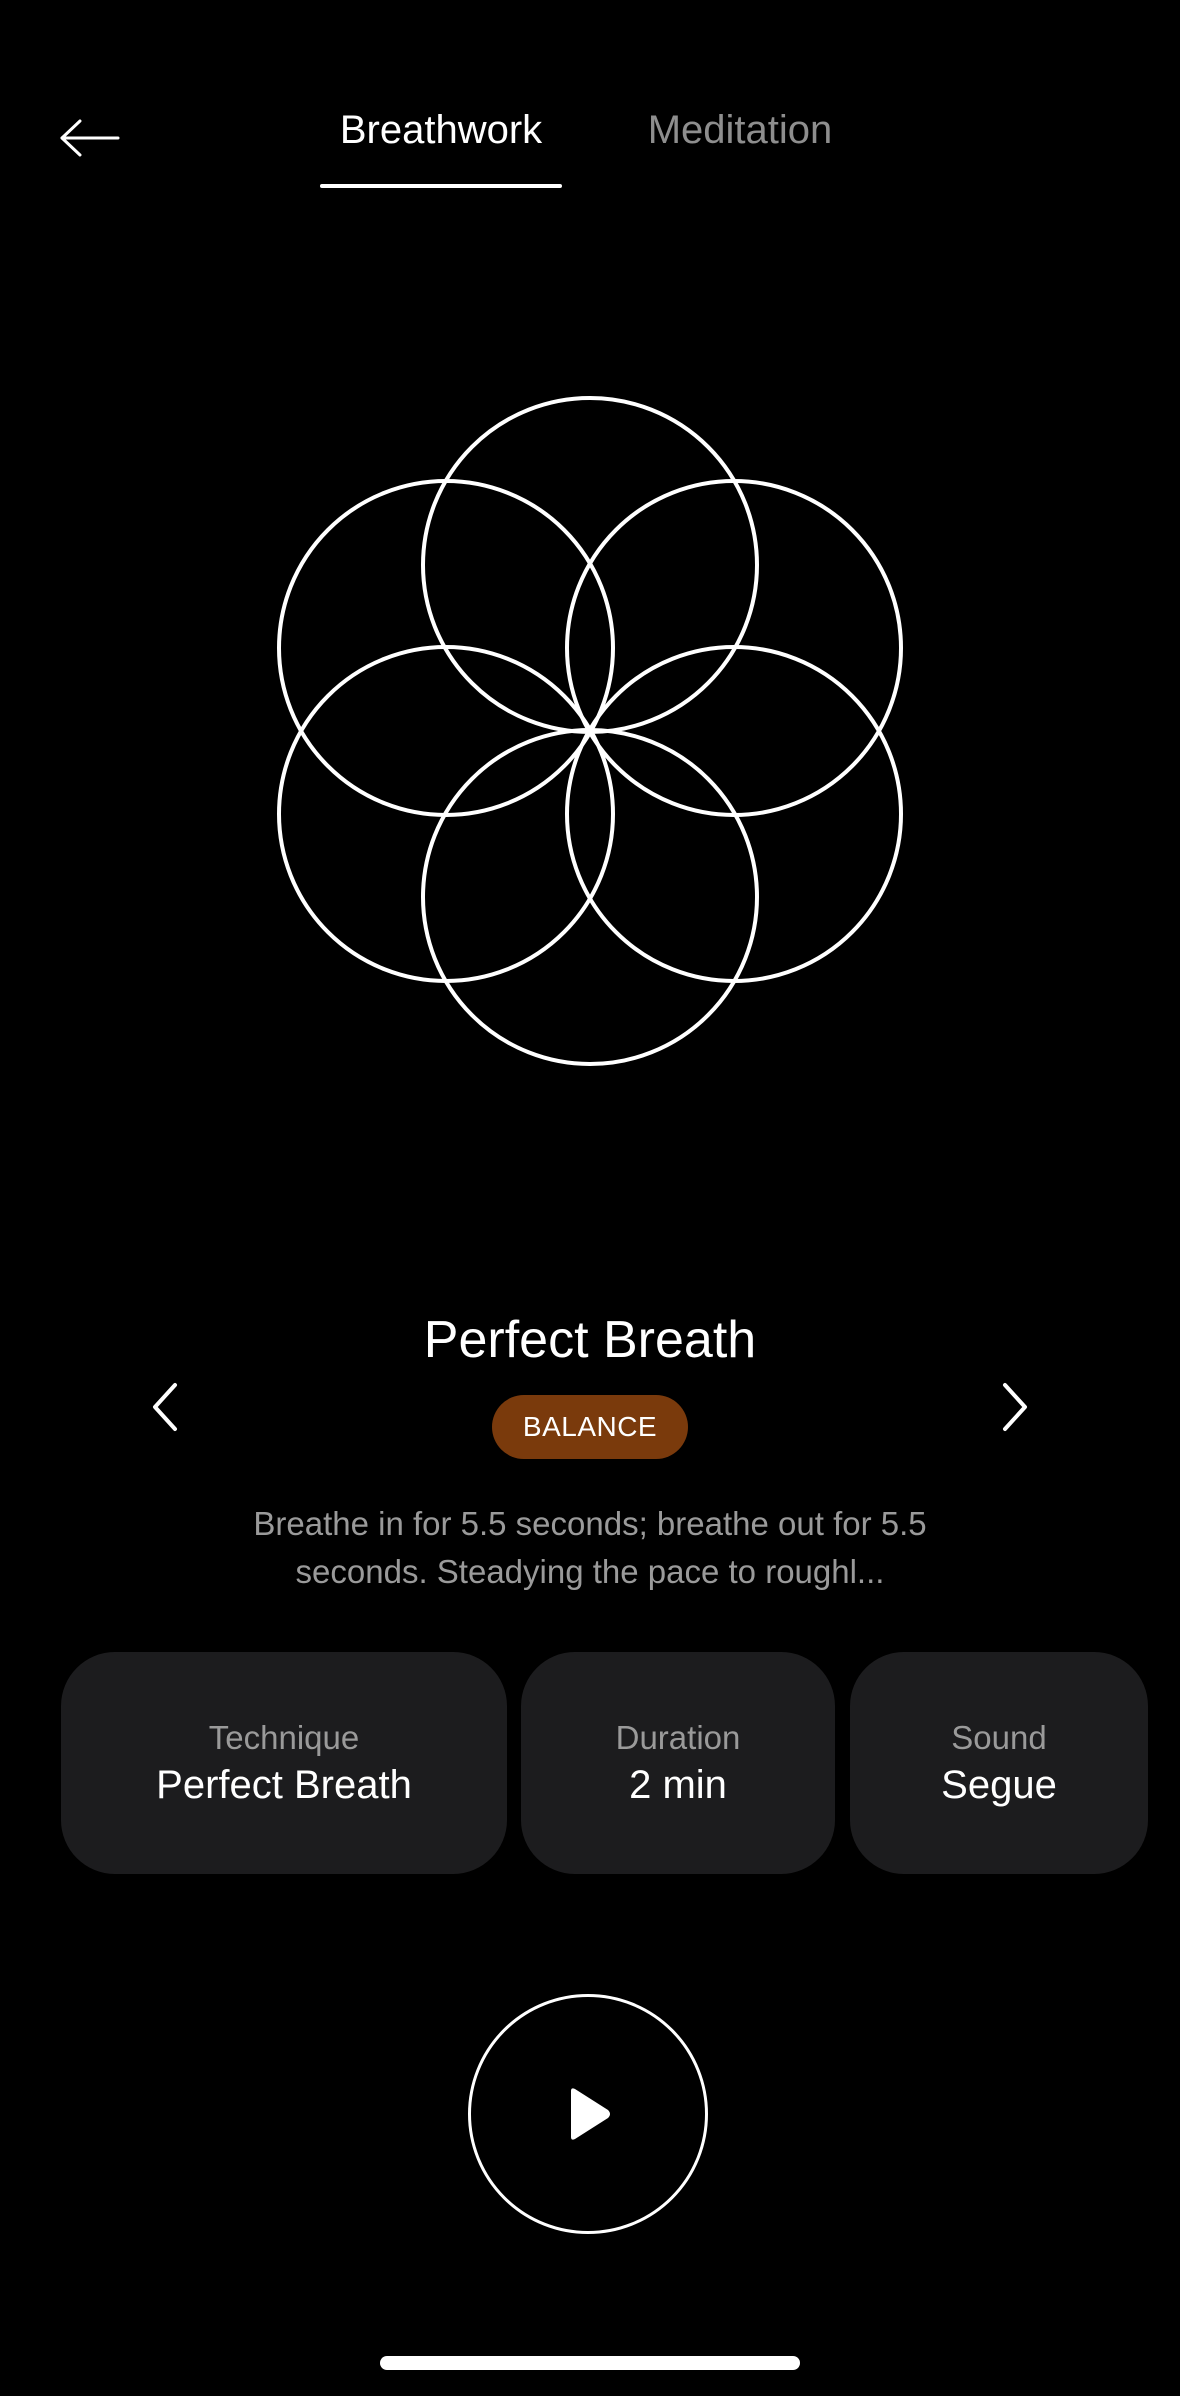  Describe the element at coordinates (590, 2363) in the screenshot. I see `home-indicator` at that location.